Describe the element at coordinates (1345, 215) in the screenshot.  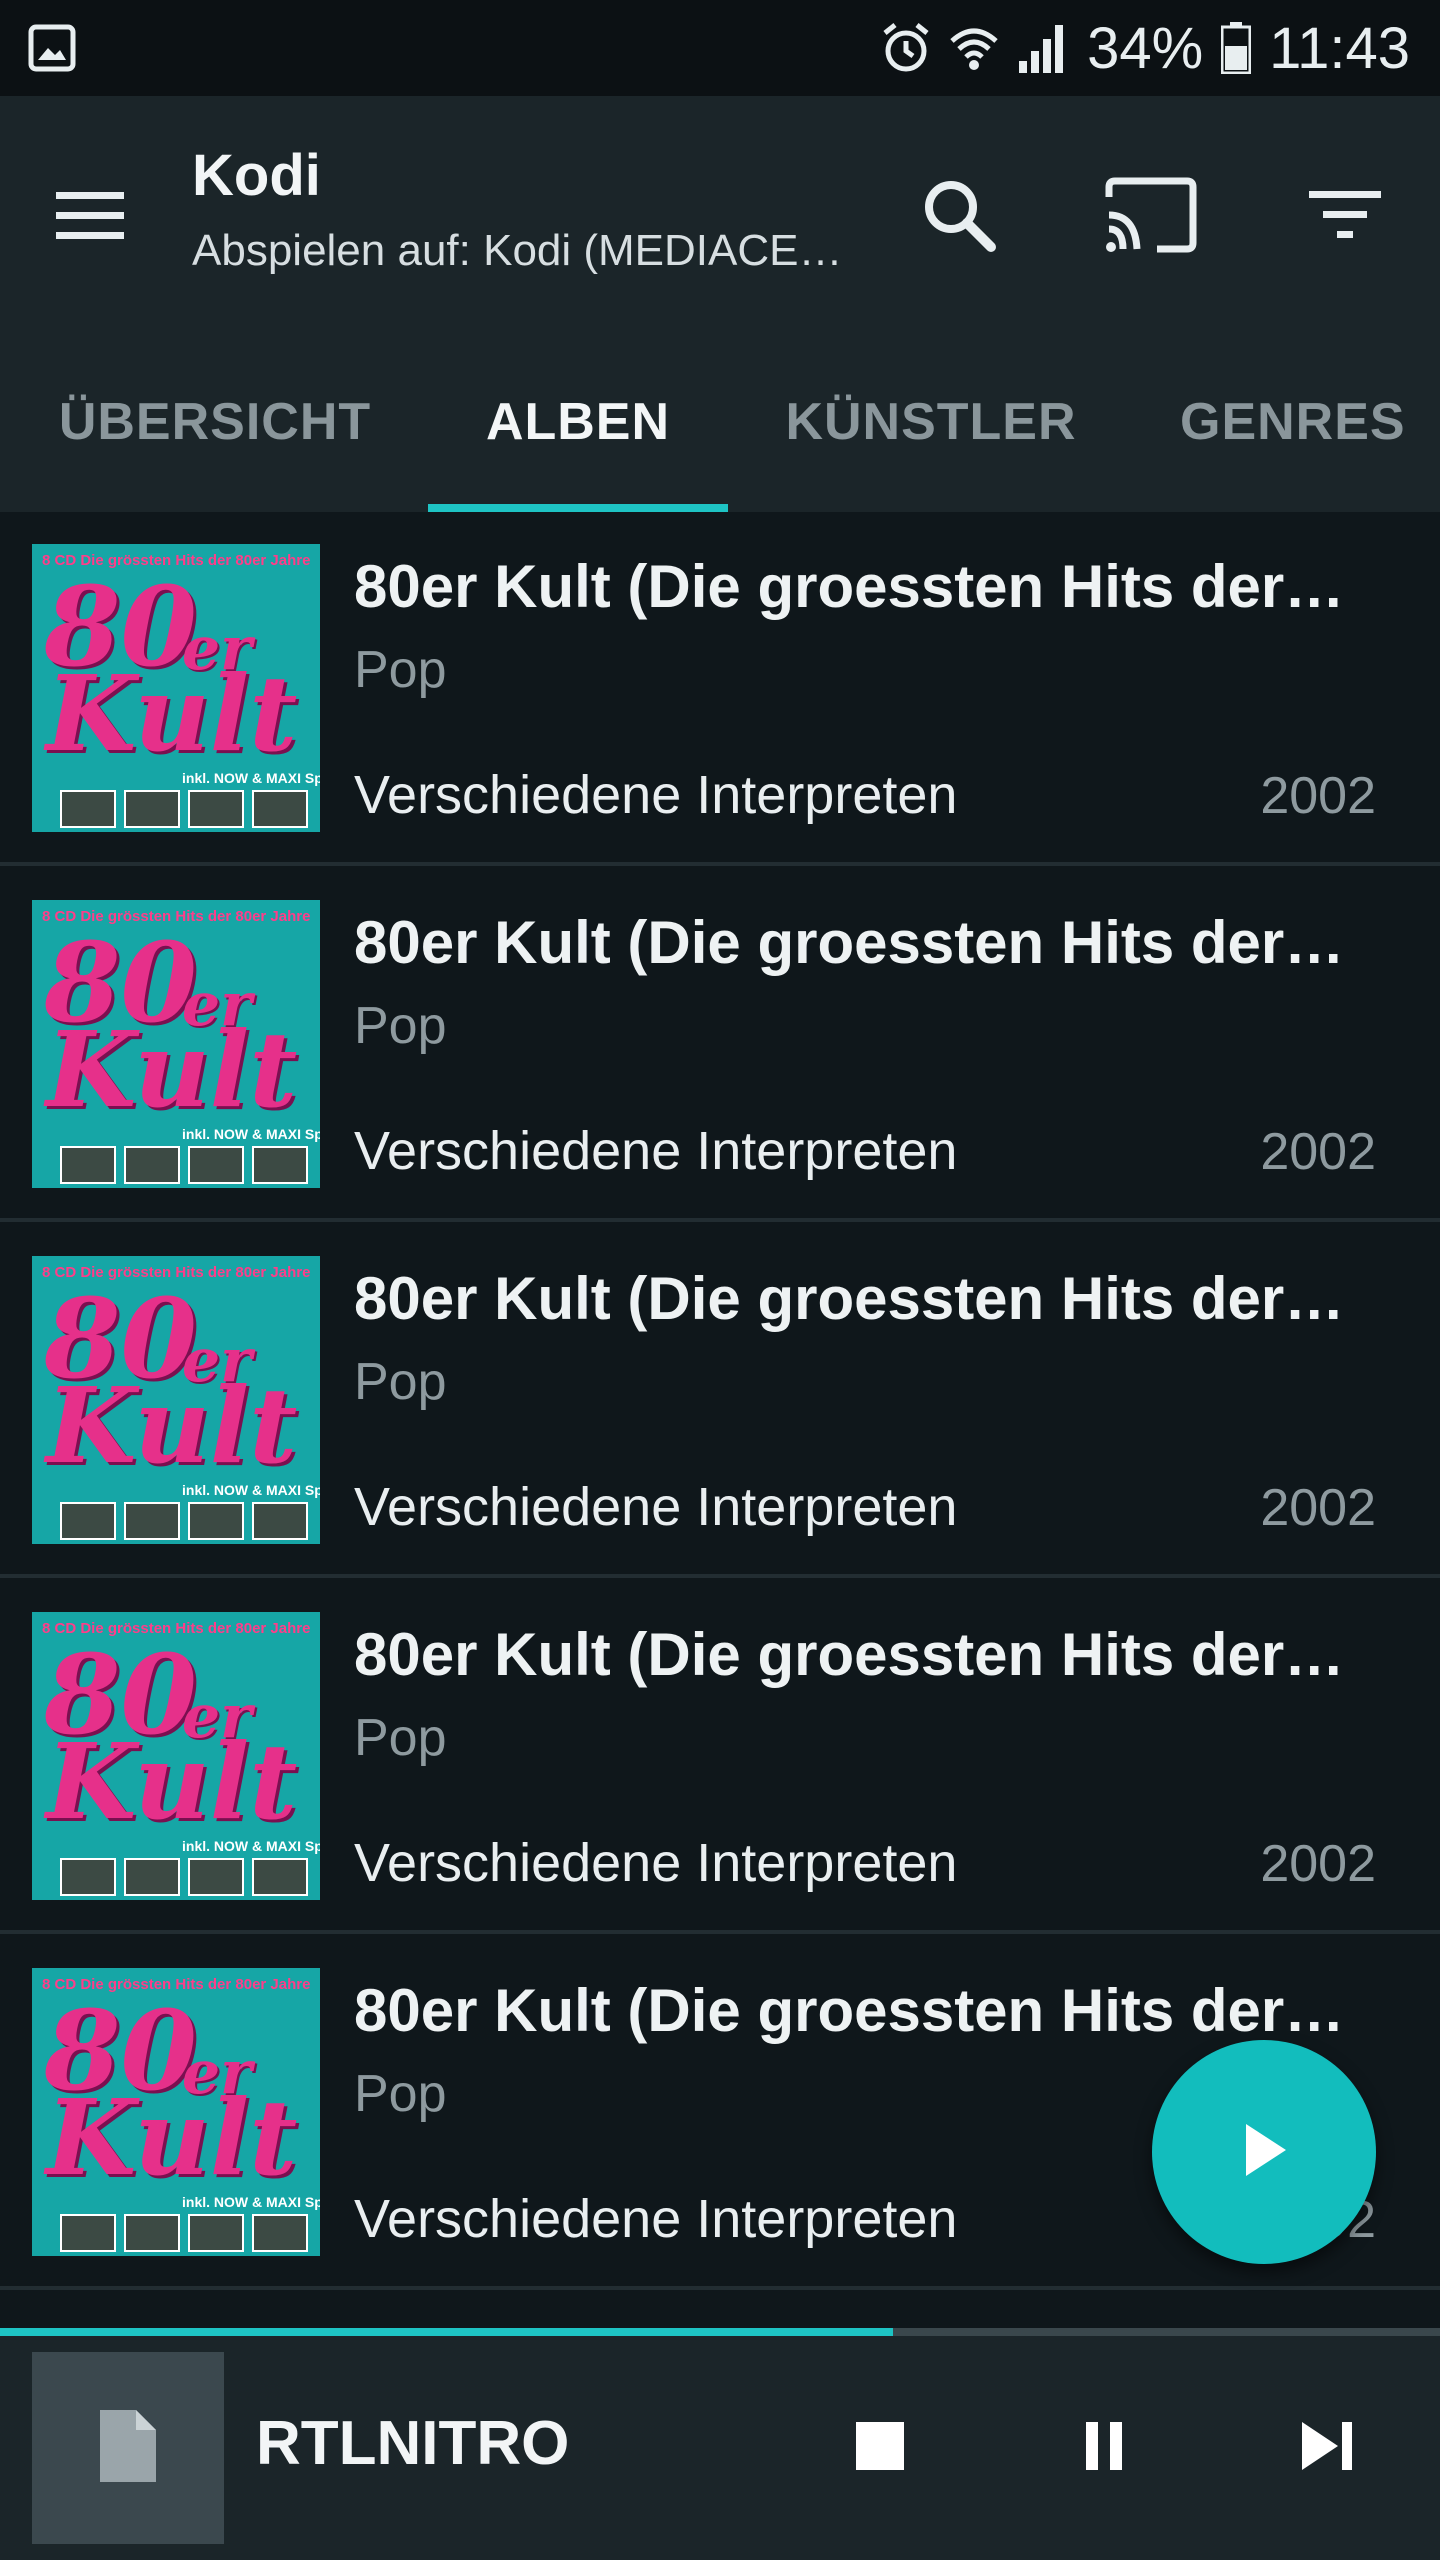
I see `filter-icon` at that location.